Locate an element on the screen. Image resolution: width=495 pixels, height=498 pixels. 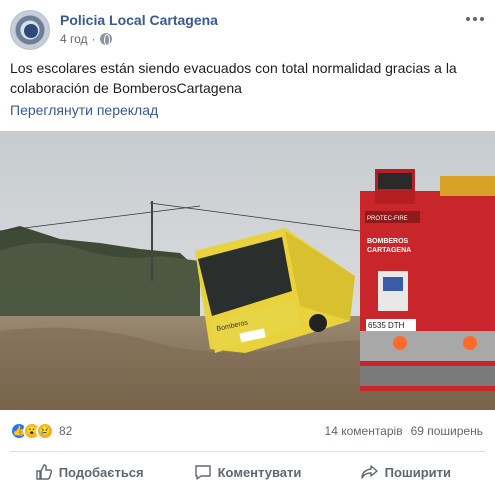
reactions-summary: 👍 😮 😢 82 is located at coordinates (41, 431).